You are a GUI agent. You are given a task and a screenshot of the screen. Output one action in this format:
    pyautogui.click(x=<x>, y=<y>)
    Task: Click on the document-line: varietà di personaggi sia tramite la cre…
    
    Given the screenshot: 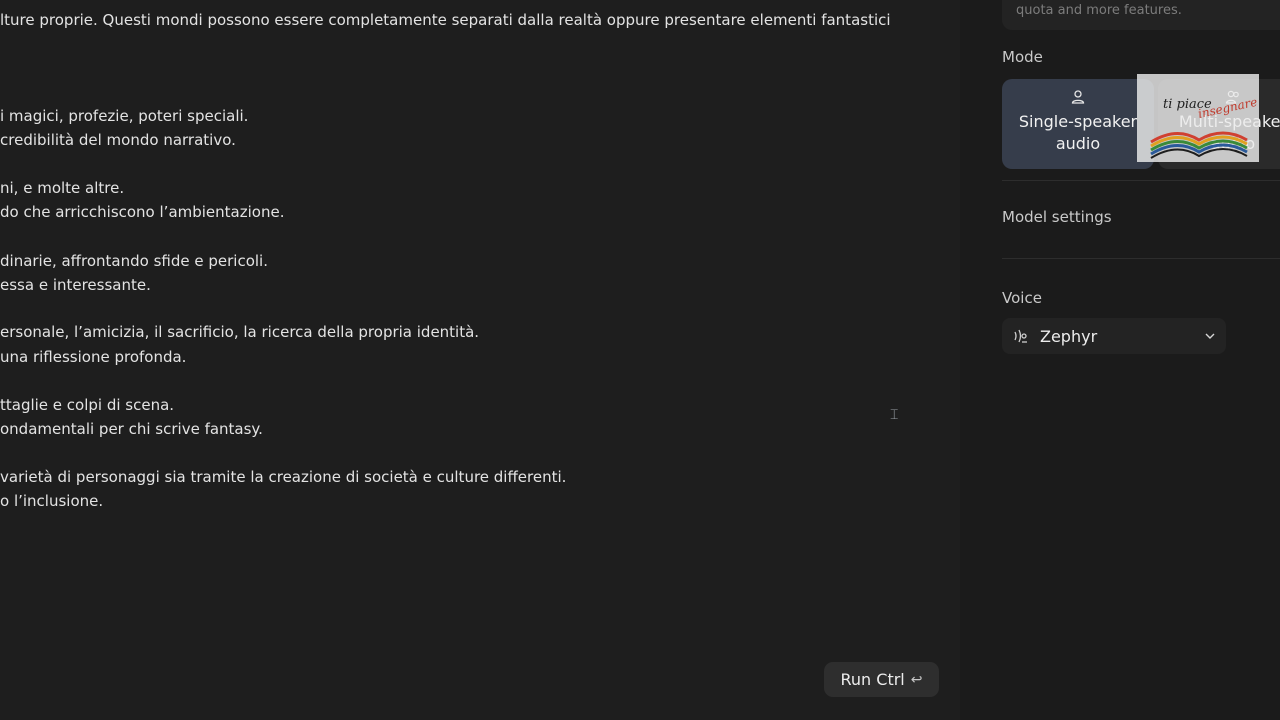 What is the action you would take?
    pyautogui.click(x=283, y=477)
    